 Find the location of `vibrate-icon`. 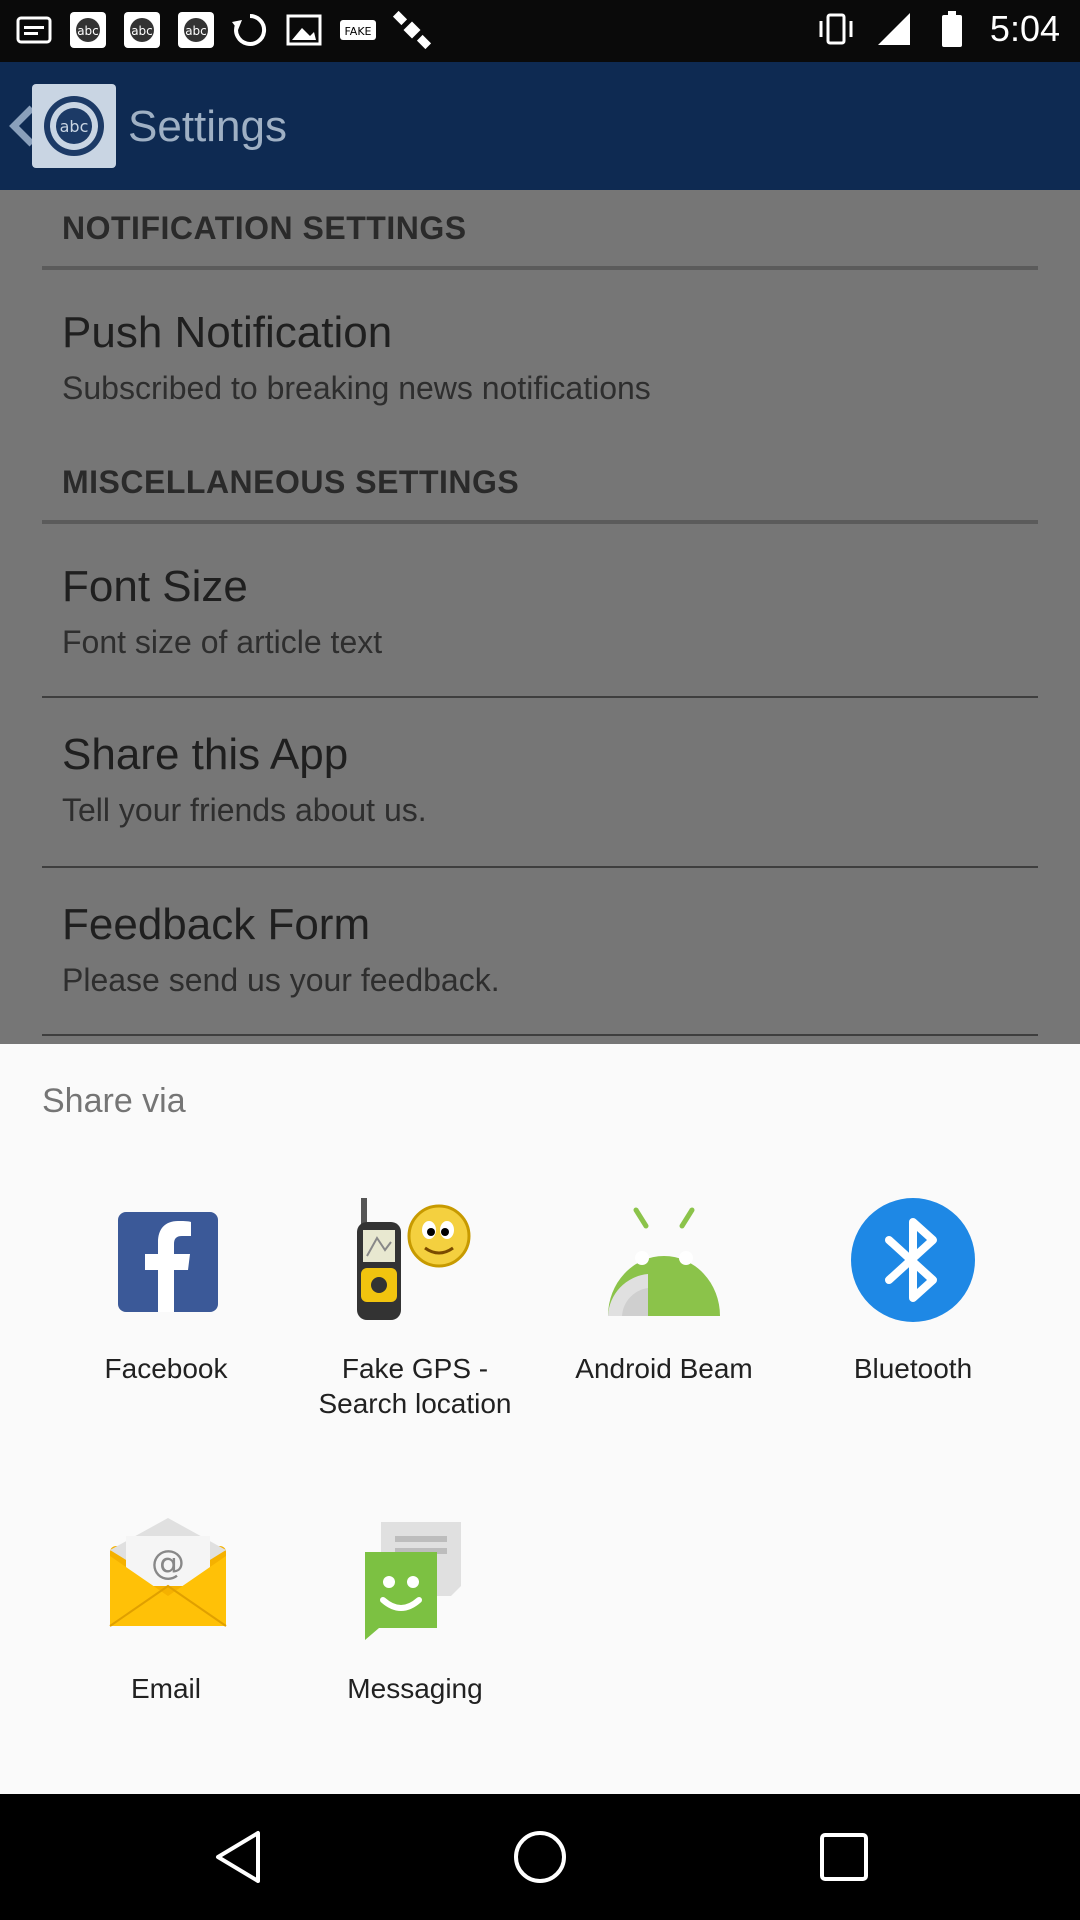

vibrate-icon is located at coordinates (836, 29).